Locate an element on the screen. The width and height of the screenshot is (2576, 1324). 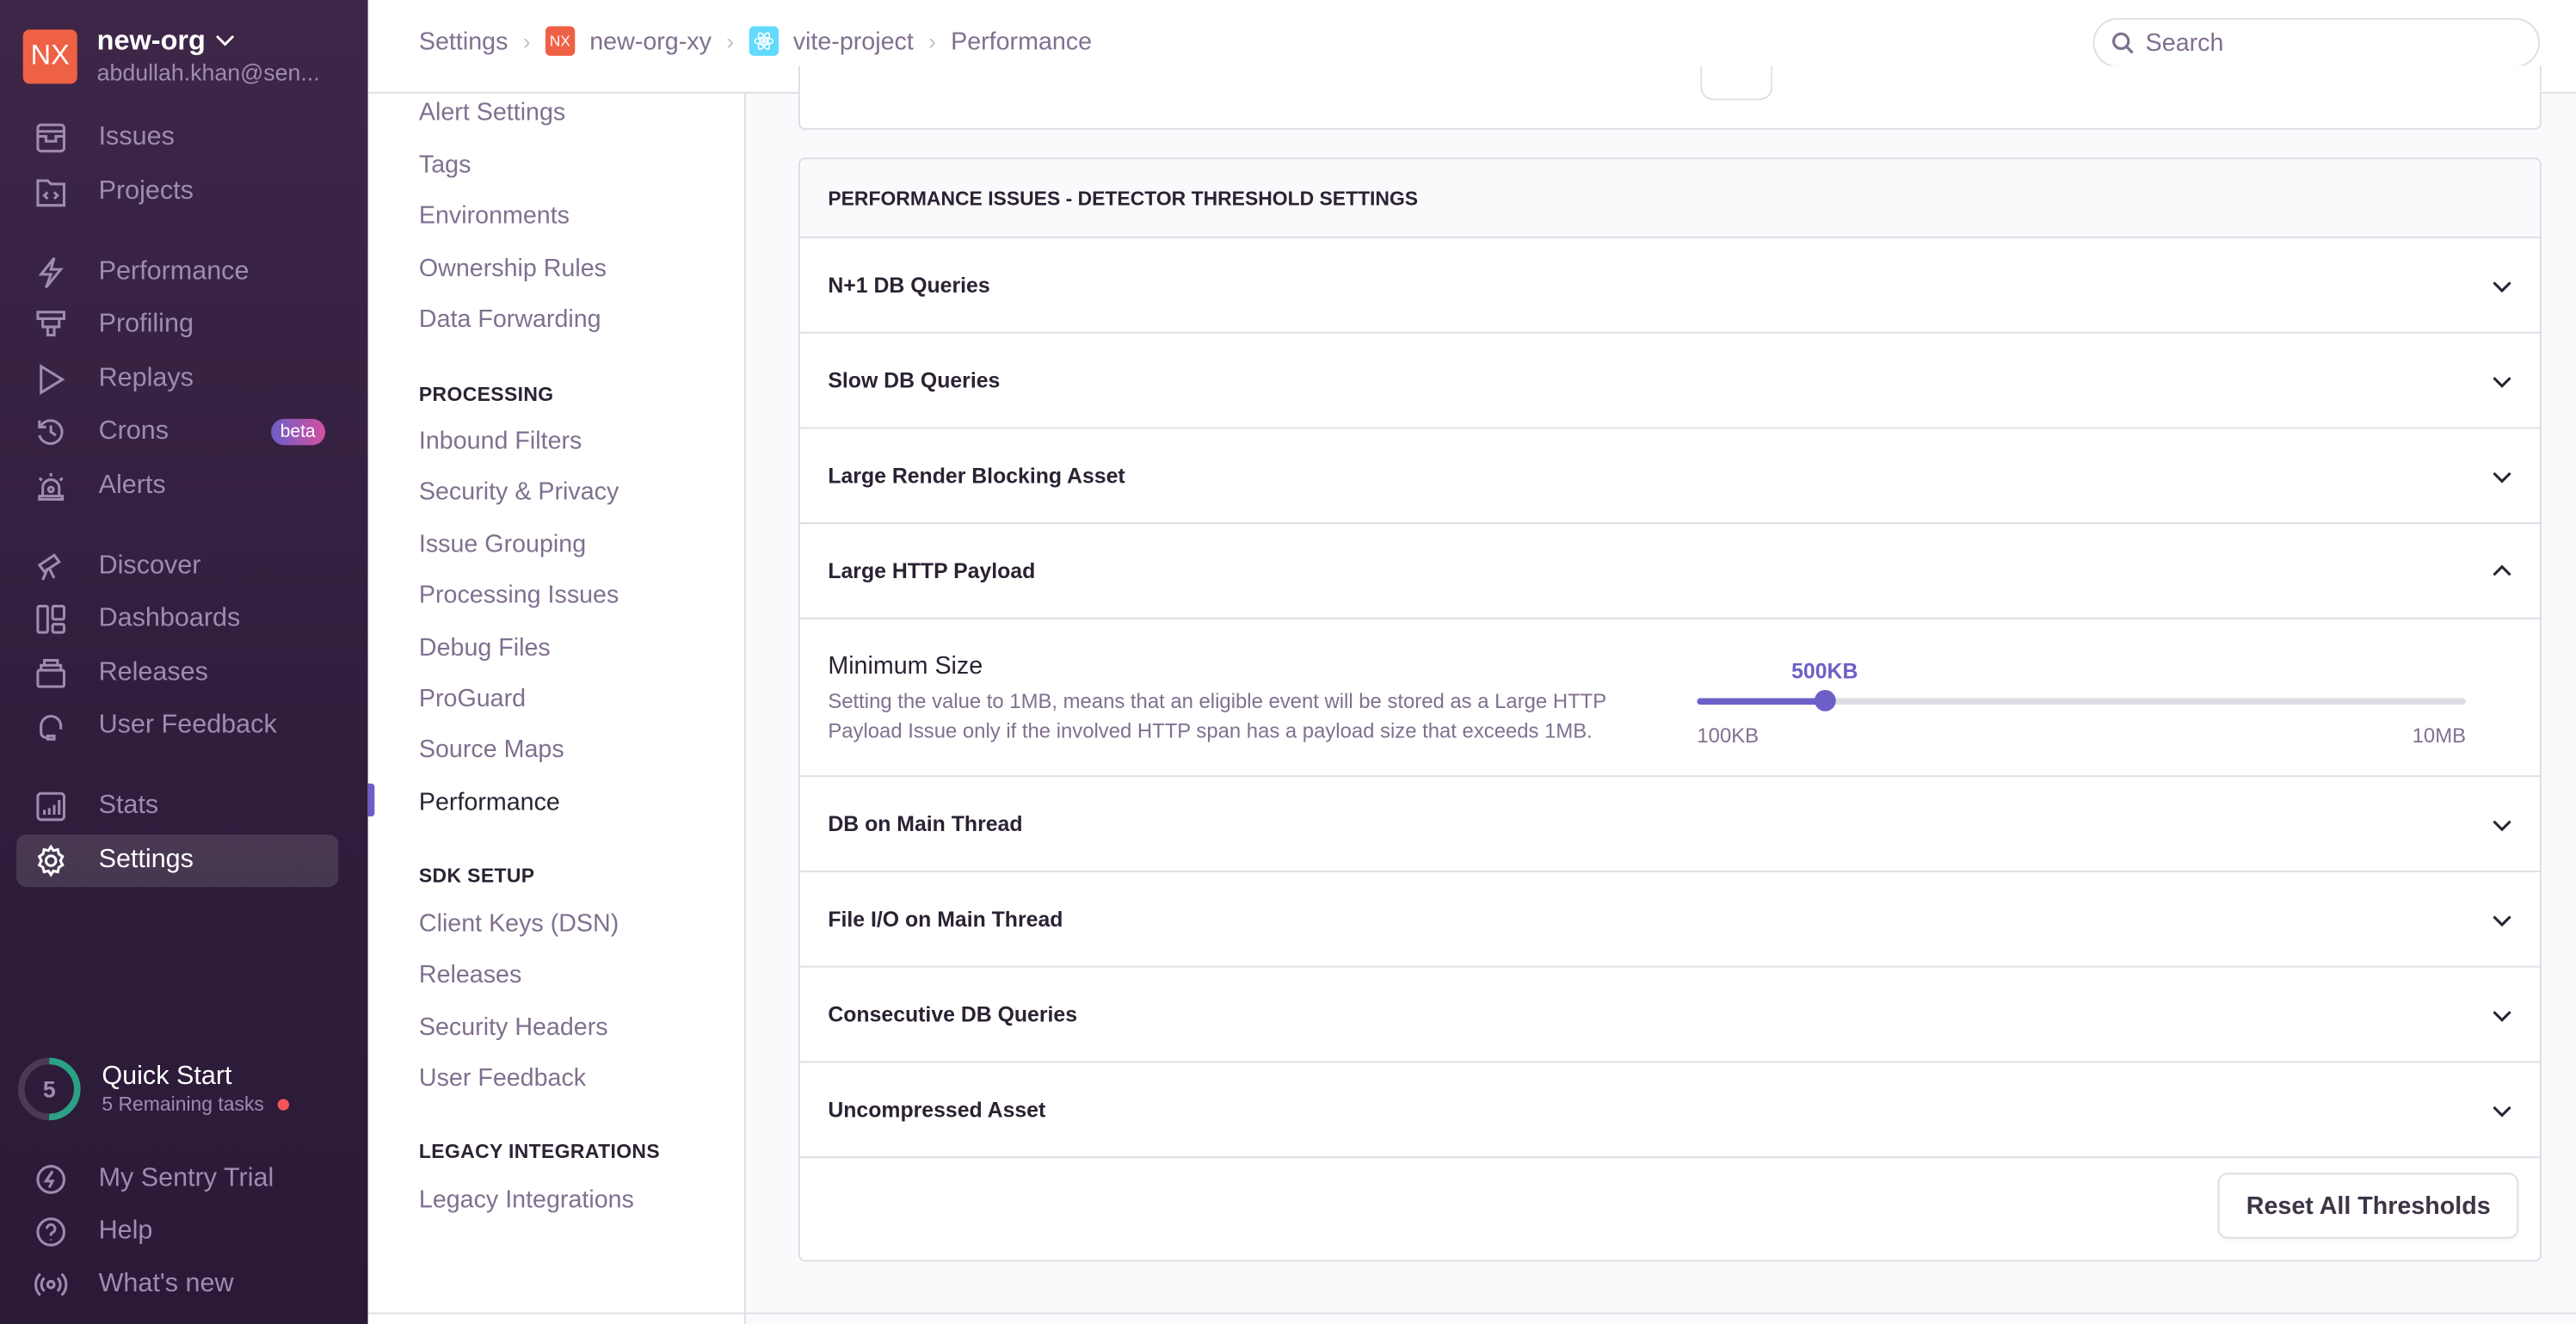
sidebar-item-settings: Settings is located at coordinates (177, 861).